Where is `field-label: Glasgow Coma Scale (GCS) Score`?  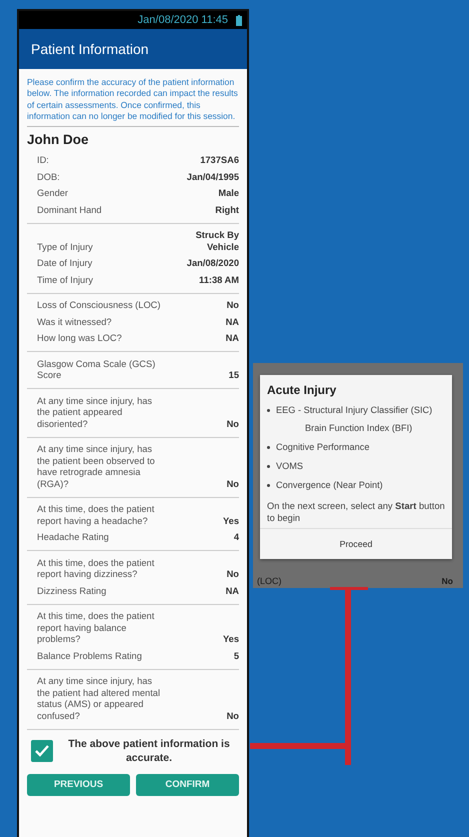 field-label: Glasgow Coma Scale (GCS) Score is located at coordinates (96, 370).